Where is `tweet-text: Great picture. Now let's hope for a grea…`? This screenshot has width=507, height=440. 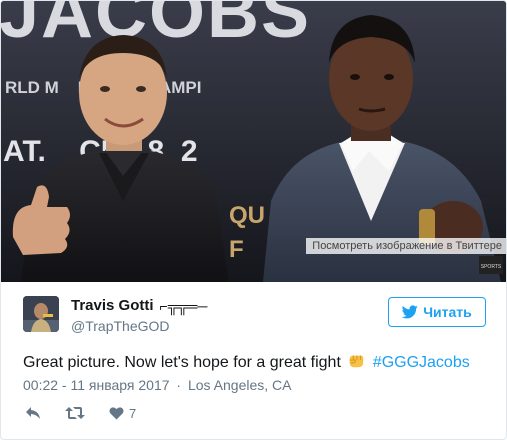 tweet-text: Great picture. Now let's hope for a grea… is located at coordinates (254, 362).